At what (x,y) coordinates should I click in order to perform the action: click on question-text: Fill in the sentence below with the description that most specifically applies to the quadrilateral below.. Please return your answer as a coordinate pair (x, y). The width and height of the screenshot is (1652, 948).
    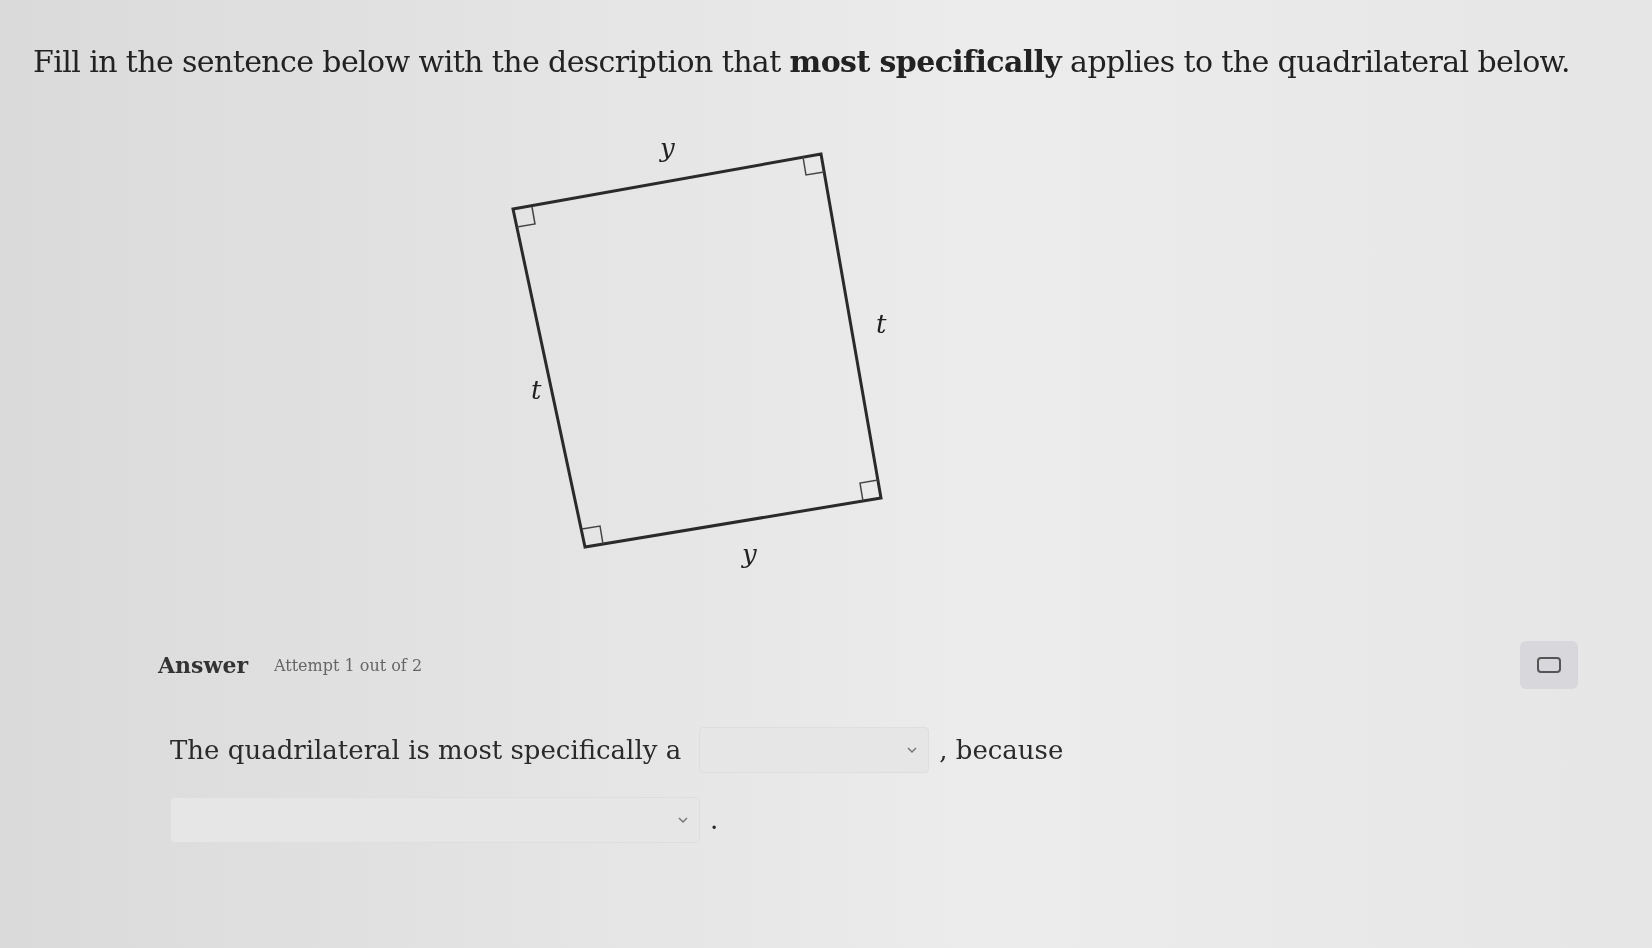
    Looking at the image, I should click on (802, 61).